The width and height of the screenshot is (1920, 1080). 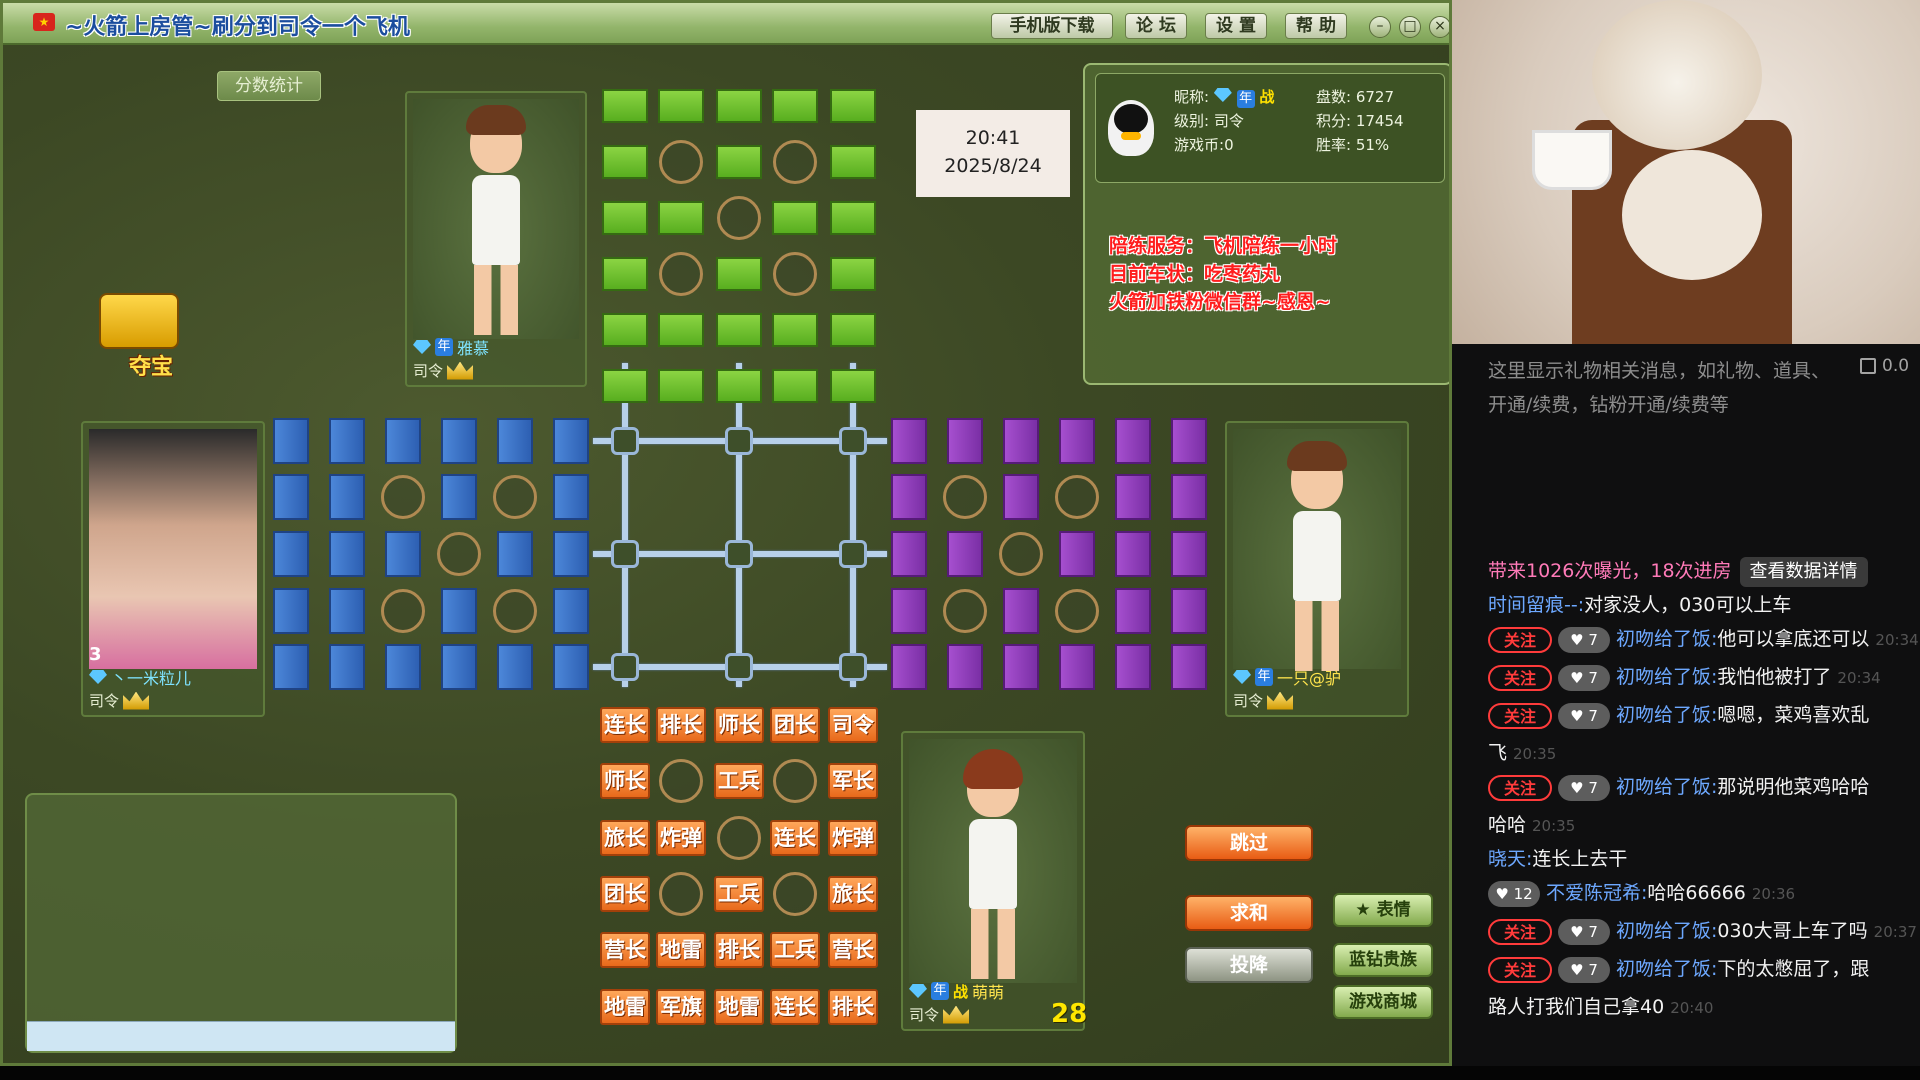 What do you see at coordinates (739, 894) in the screenshot?
I see `own-piece: 工兵` at bounding box center [739, 894].